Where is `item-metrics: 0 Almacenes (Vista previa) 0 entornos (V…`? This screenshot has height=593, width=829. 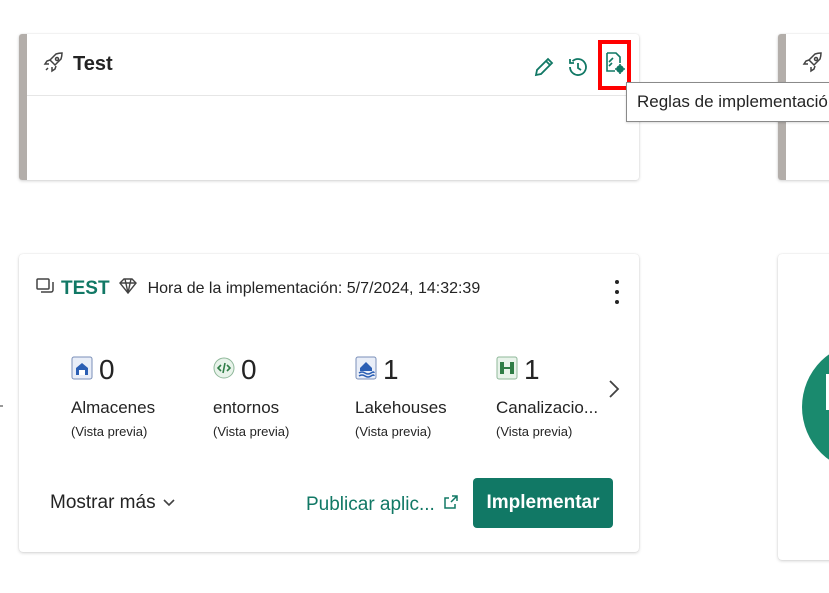
item-metrics: 0 Almacenes (Vista previa) 0 entornos (V… is located at coordinates (341, 404).